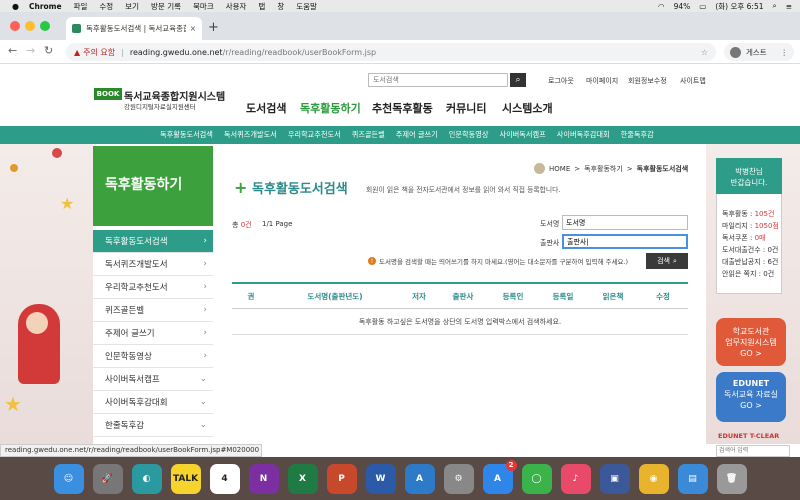  I want to click on whatsapp-icon: ◯, so click(536, 478).